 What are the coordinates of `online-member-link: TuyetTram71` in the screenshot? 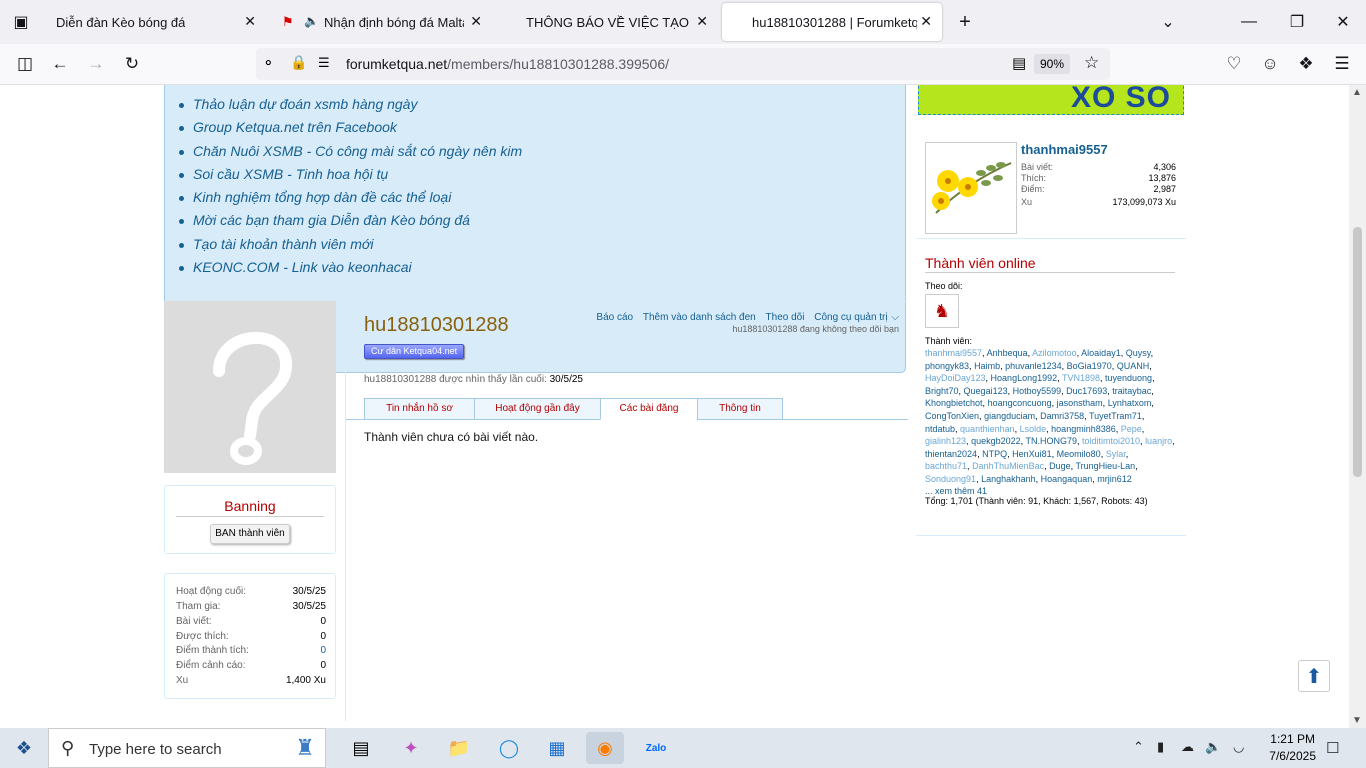 It's located at (1115, 416).